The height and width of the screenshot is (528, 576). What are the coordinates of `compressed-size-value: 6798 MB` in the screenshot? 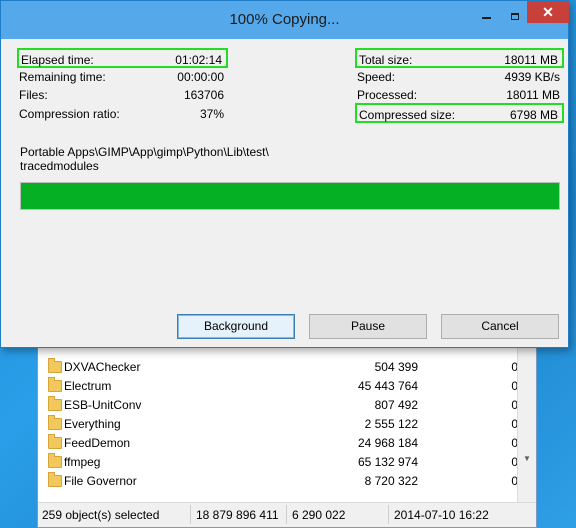 It's located at (533, 115).